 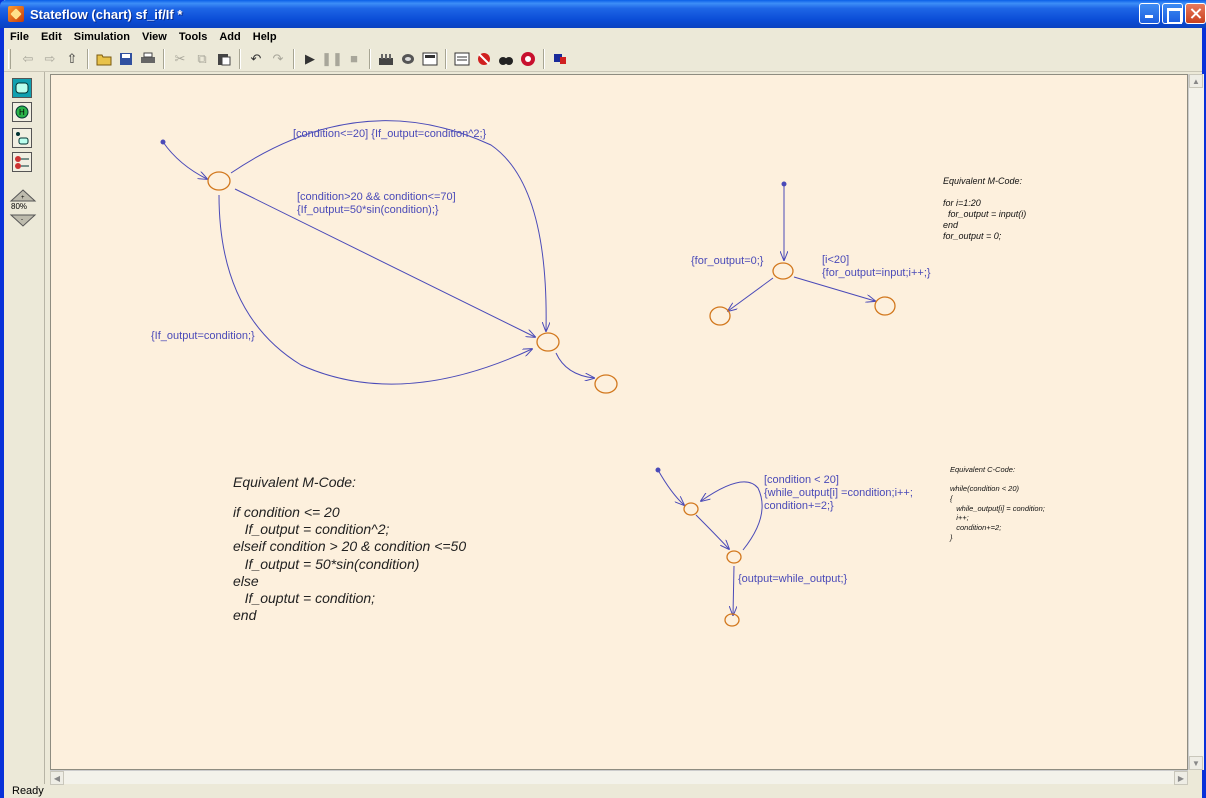 I want to click on for-end-junction, so click(x=720, y=316).